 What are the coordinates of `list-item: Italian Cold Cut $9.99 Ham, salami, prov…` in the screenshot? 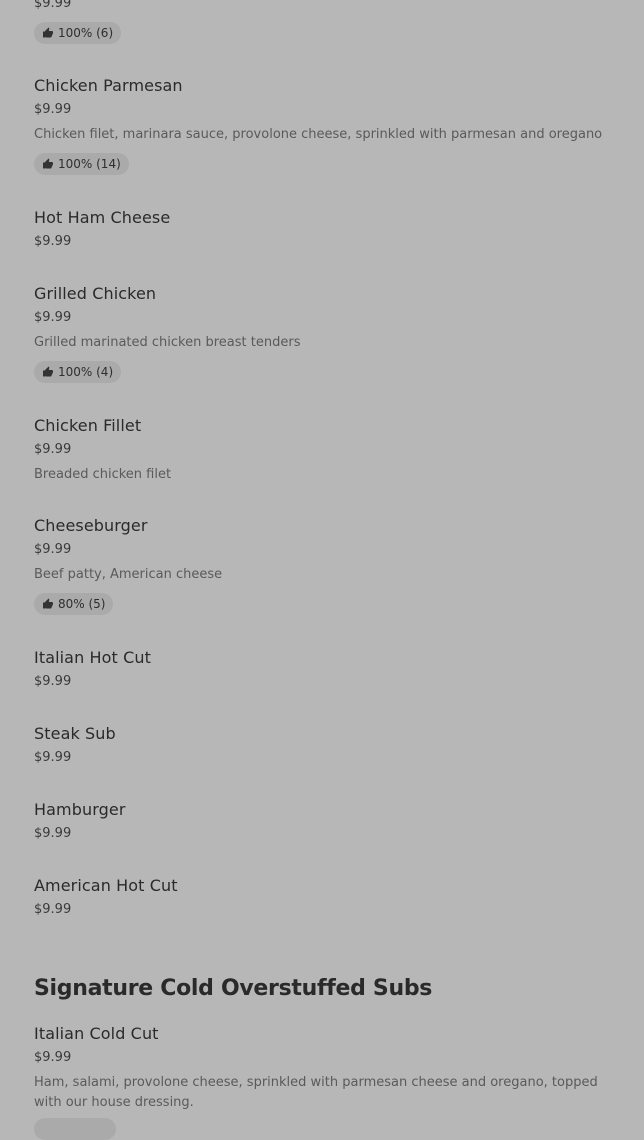 It's located at (329, 1068).